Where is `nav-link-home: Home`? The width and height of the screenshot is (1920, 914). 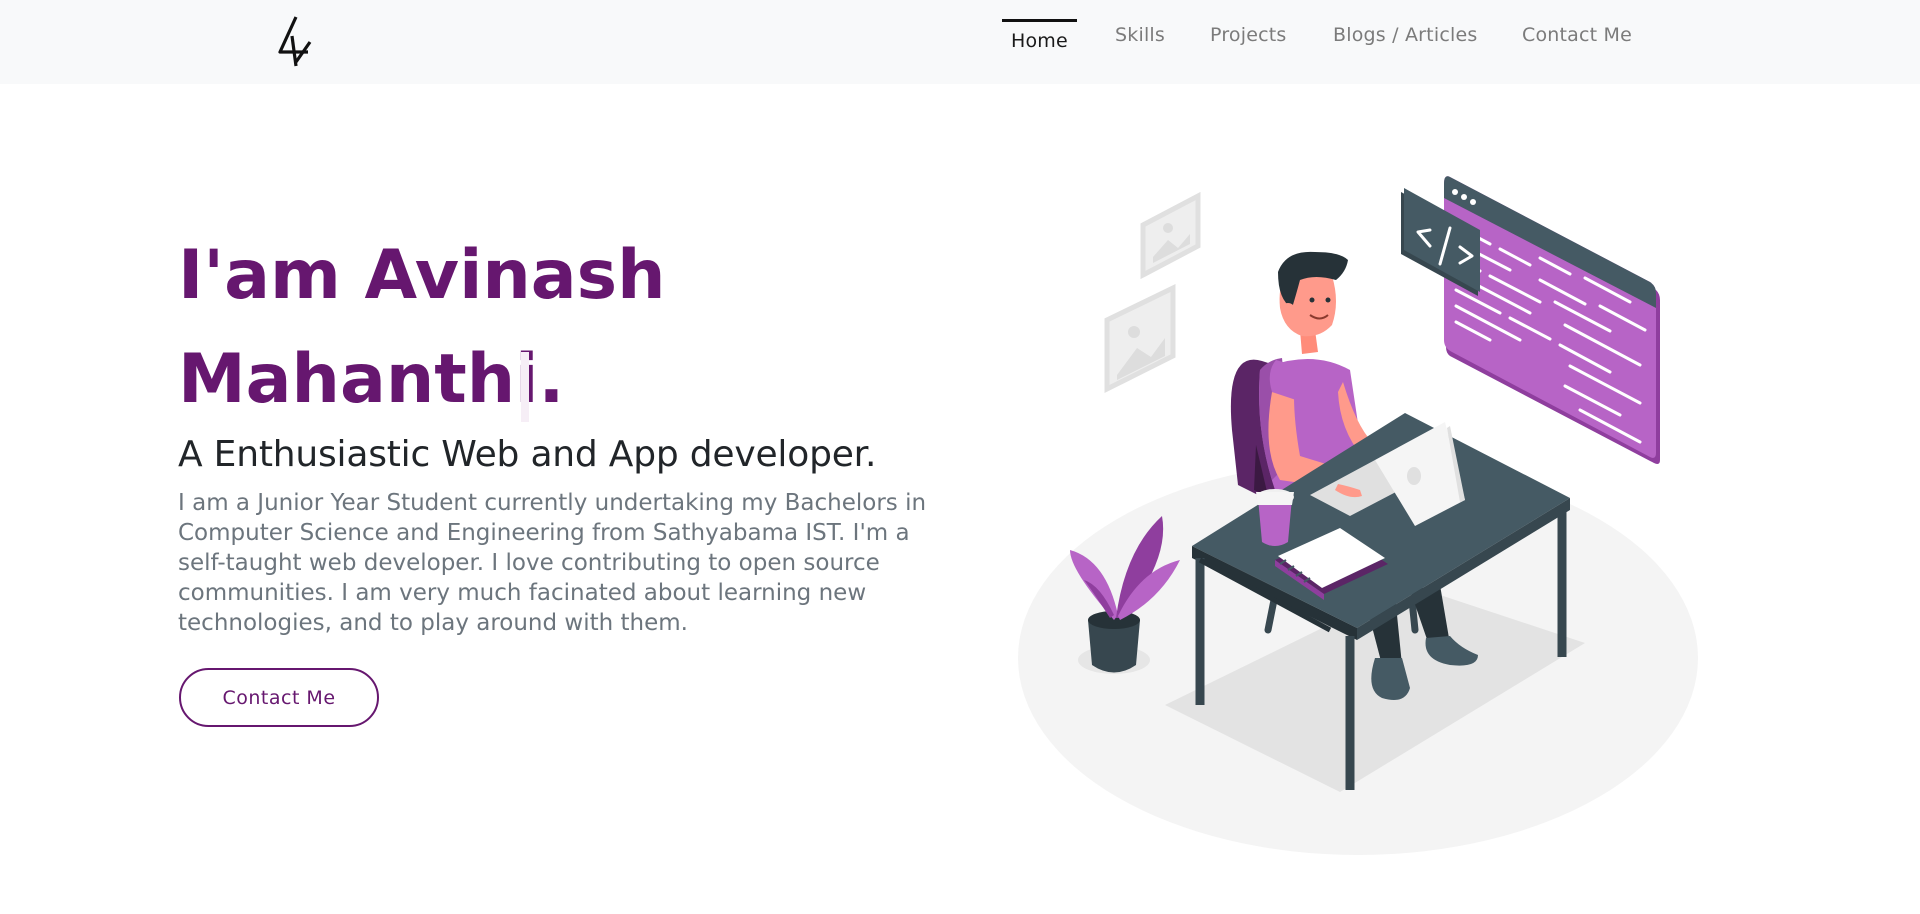 nav-link-home: Home is located at coordinates (1039, 35).